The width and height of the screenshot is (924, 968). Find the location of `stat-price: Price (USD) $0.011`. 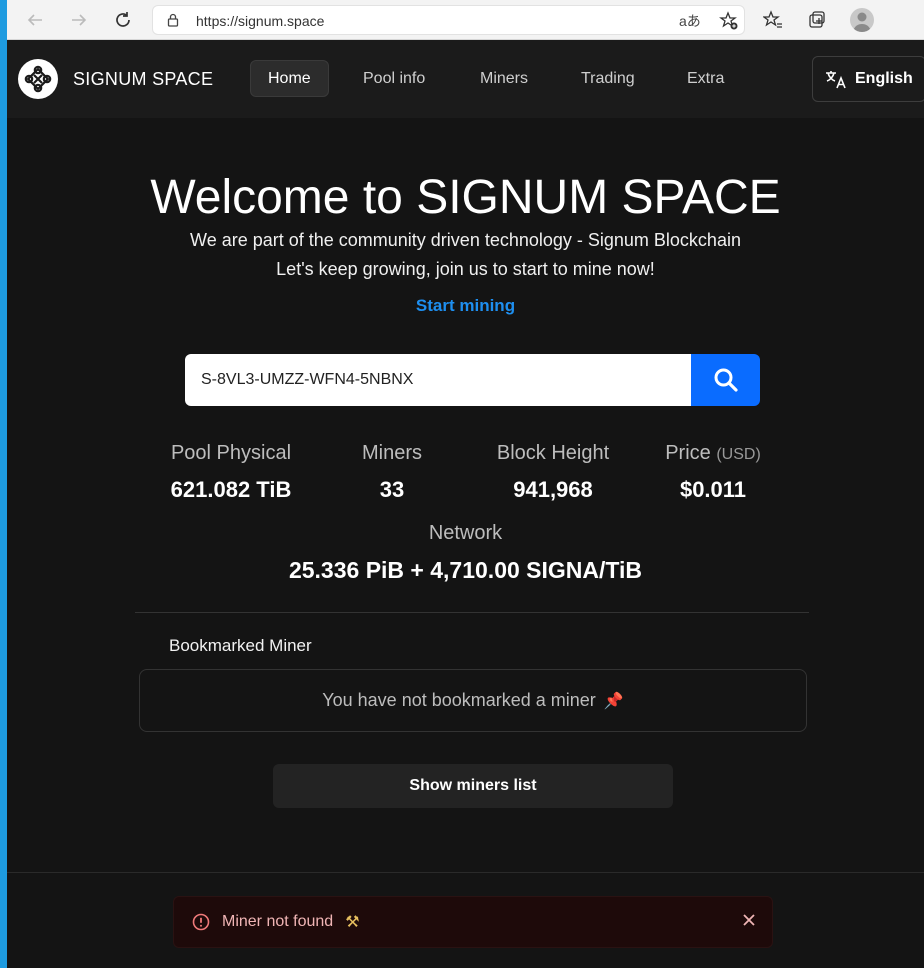

stat-price: Price (USD) $0.011 is located at coordinates (713, 472).